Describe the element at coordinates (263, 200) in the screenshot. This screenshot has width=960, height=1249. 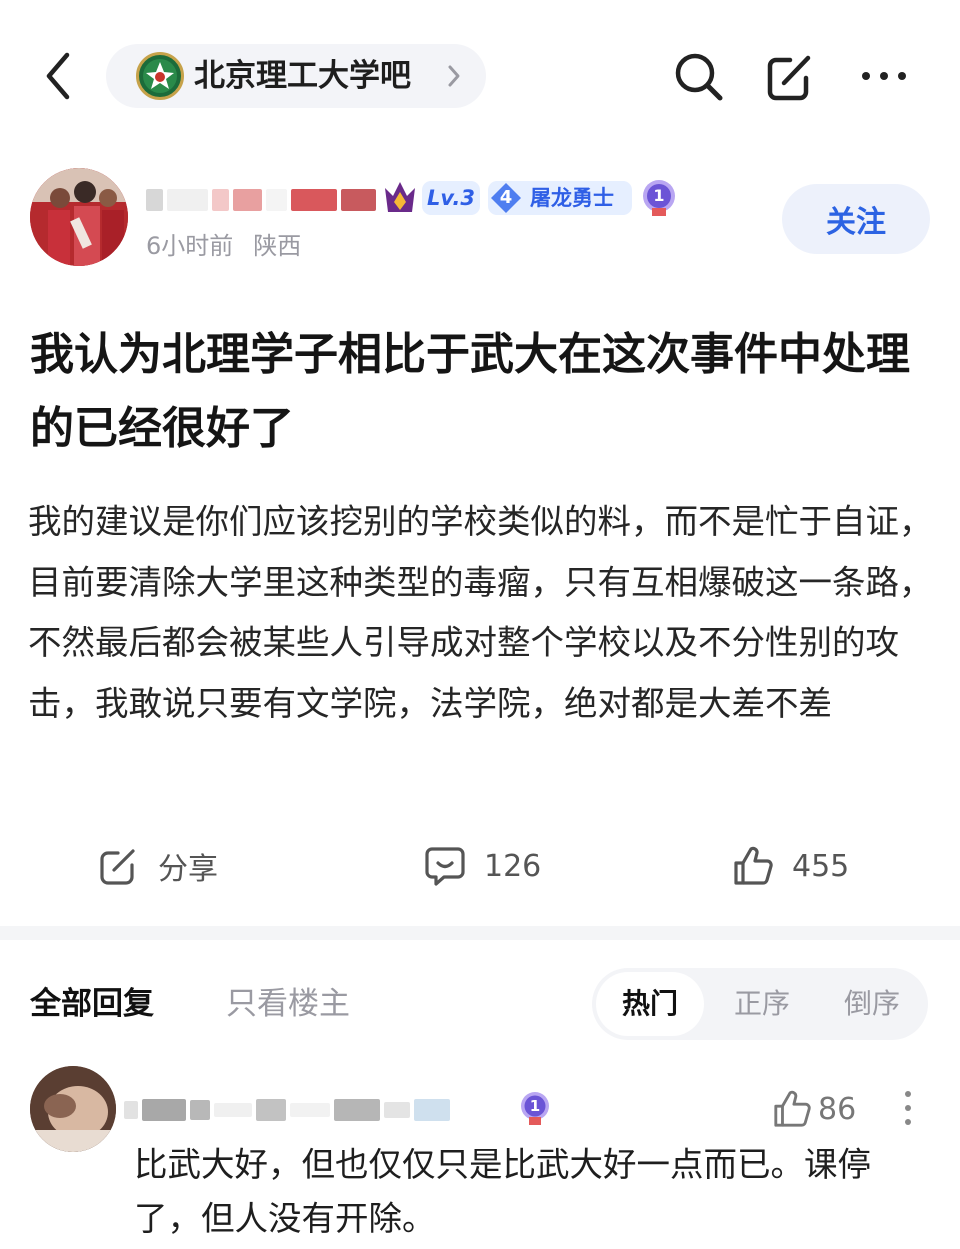
I see `author-name-redacted` at that location.